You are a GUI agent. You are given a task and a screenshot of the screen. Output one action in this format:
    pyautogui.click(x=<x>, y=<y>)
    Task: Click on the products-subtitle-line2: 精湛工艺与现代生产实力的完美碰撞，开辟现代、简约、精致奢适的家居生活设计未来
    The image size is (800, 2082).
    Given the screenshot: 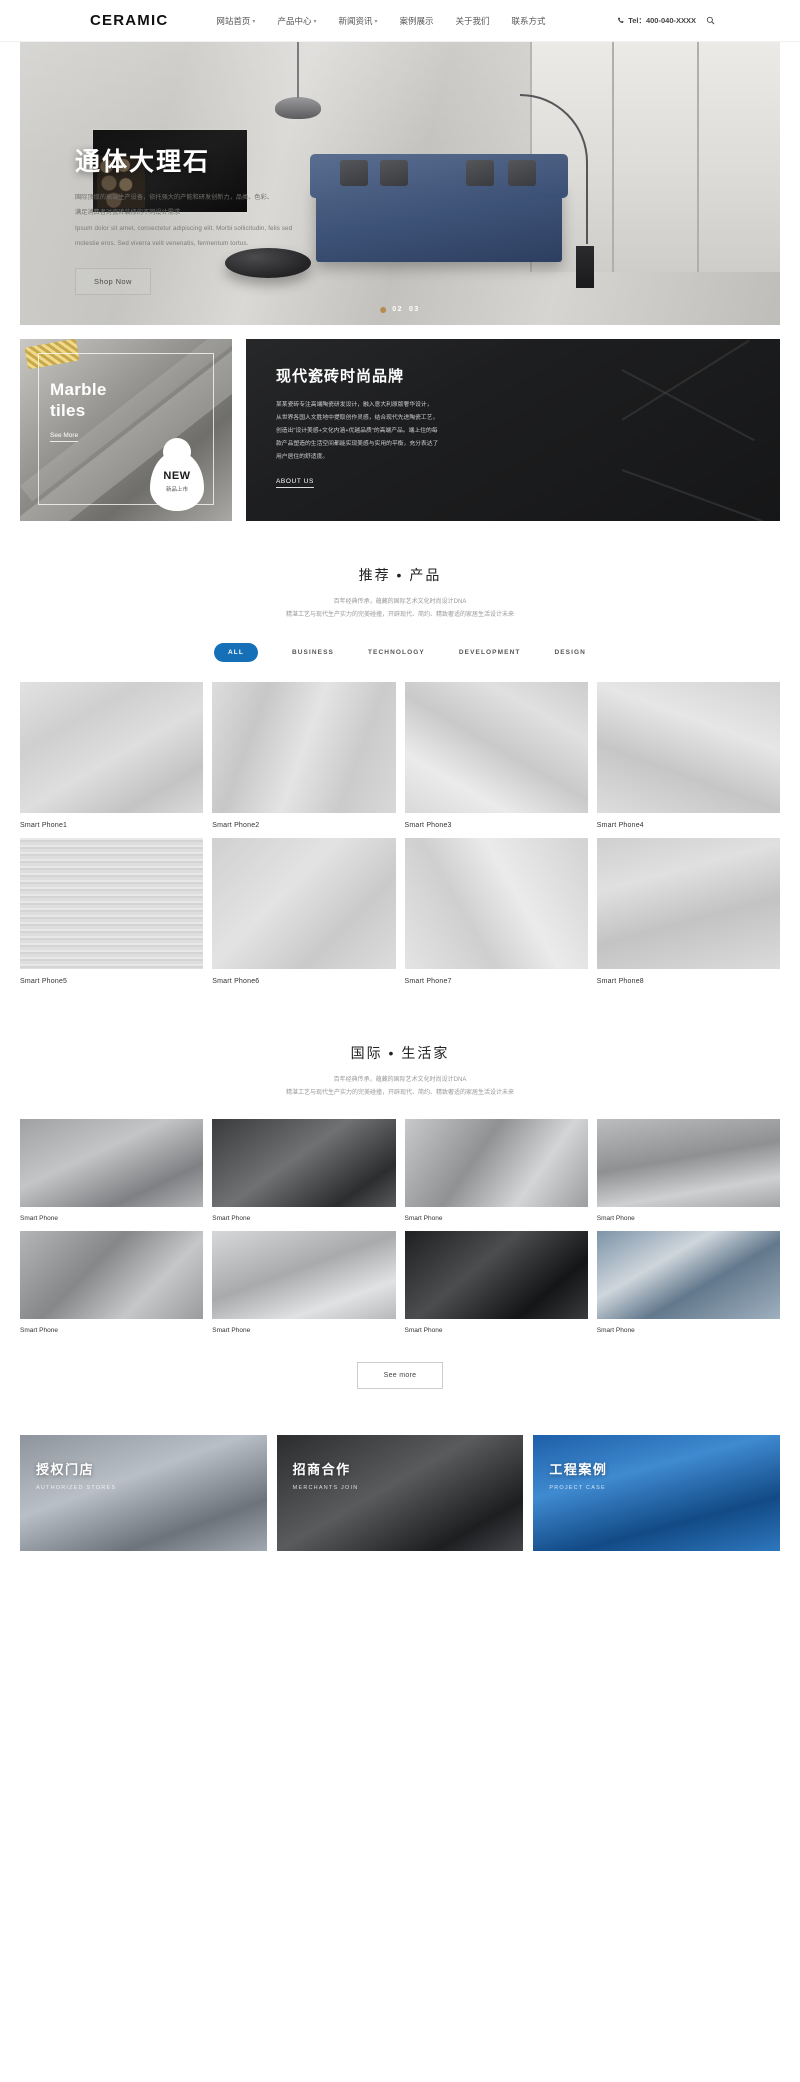 What is the action you would take?
    pyautogui.click(x=399, y=614)
    